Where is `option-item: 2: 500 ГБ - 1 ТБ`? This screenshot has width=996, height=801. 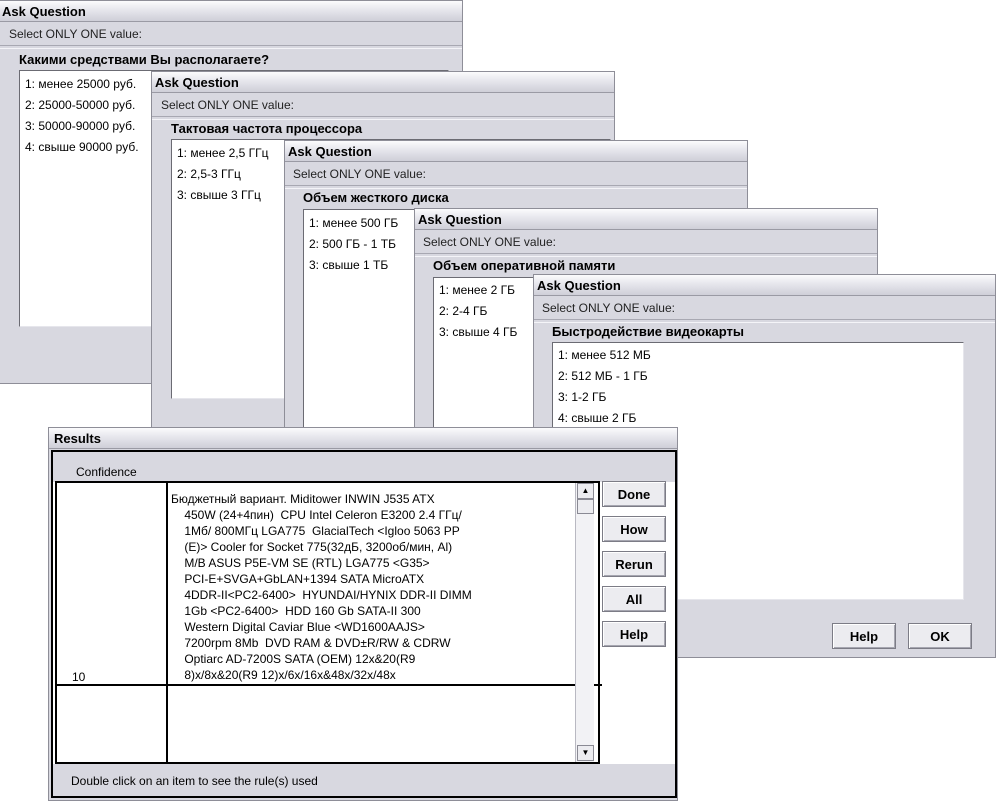
option-item: 2: 500 ГБ - 1 ТБ is located at coordinates (352, 244).